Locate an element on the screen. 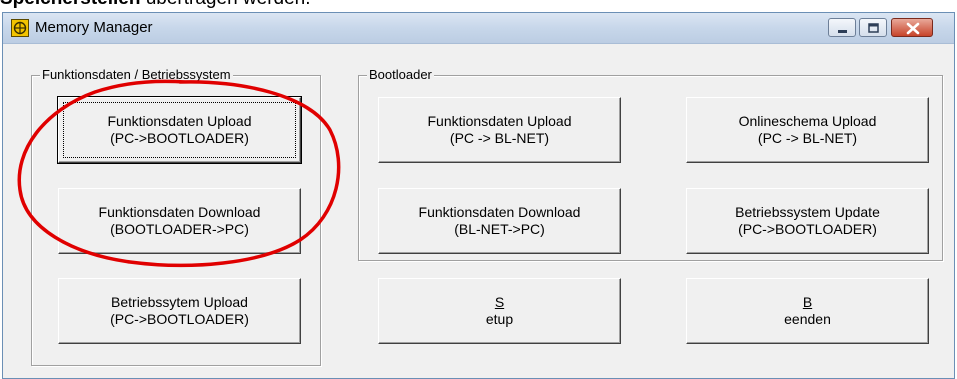 This screenshot has height=379, width=957. caption-rest: übertragen werden. is located at coordinates (225, 4).